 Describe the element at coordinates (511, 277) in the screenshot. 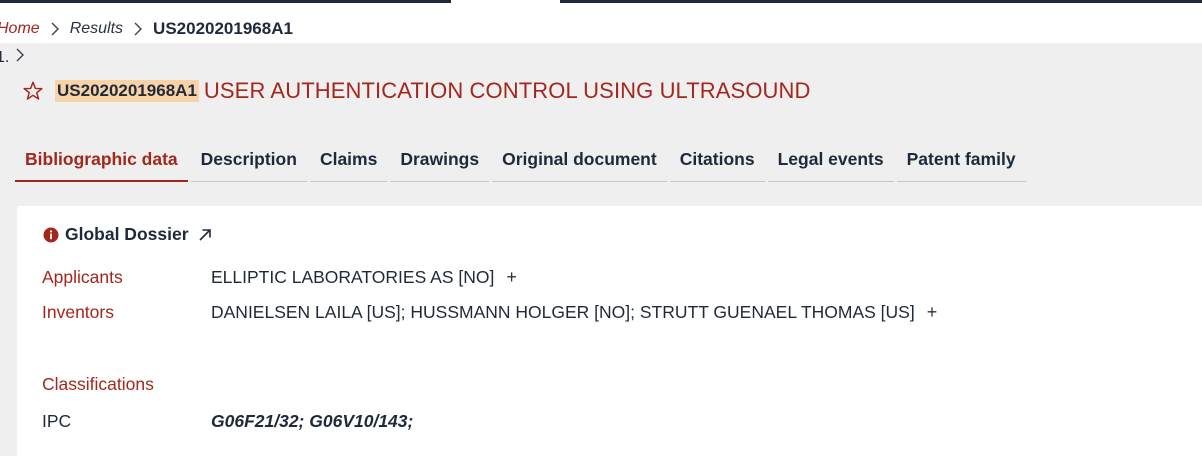

I see `expand-applicants-button: +` at that location.